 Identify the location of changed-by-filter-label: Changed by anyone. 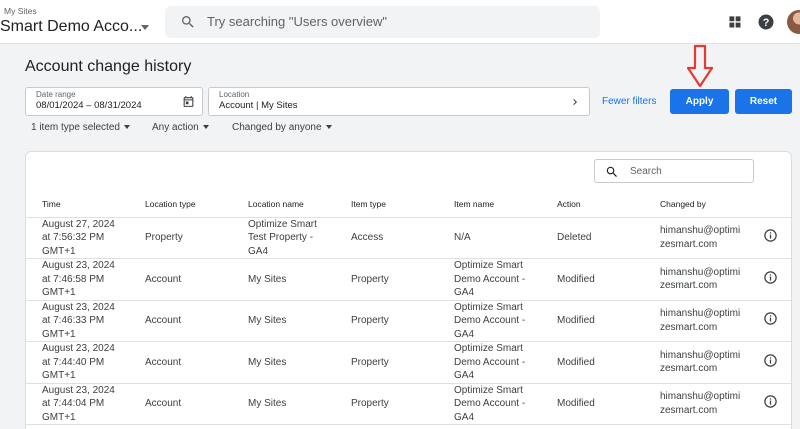
(277, 127).